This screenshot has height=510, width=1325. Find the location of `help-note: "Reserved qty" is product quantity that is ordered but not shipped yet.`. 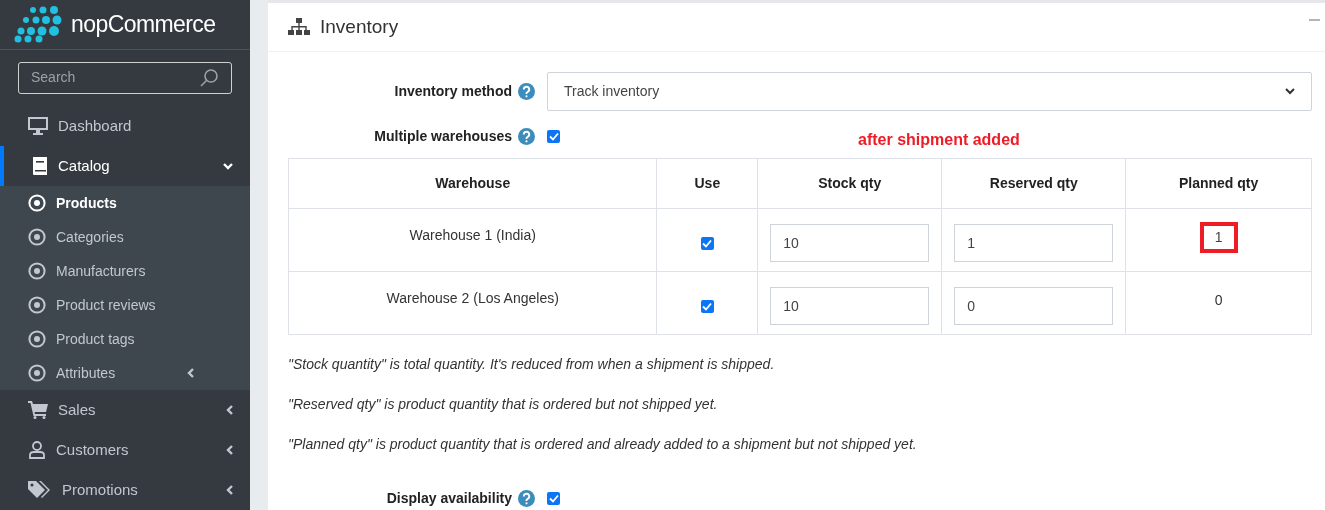

help-note: "Reserved qty" is product quantity that is ordered but not shipped yet. is located at coordinates (503, 404).